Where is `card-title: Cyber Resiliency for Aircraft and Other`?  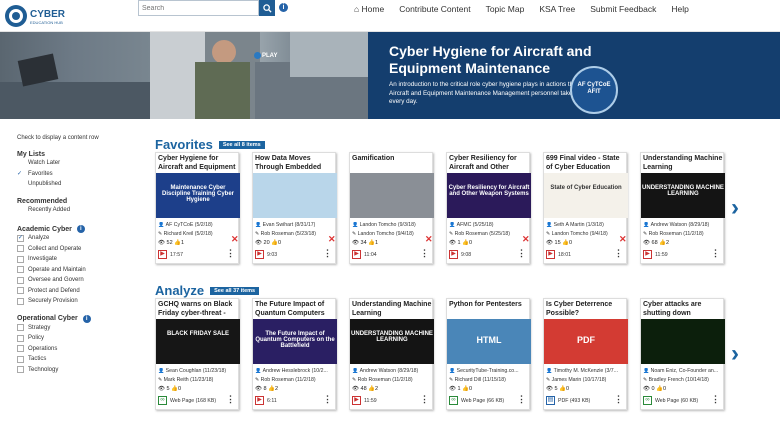
card-title: Cyber Resiliency for Aircraft and Other is located at coordinates (490, 163).